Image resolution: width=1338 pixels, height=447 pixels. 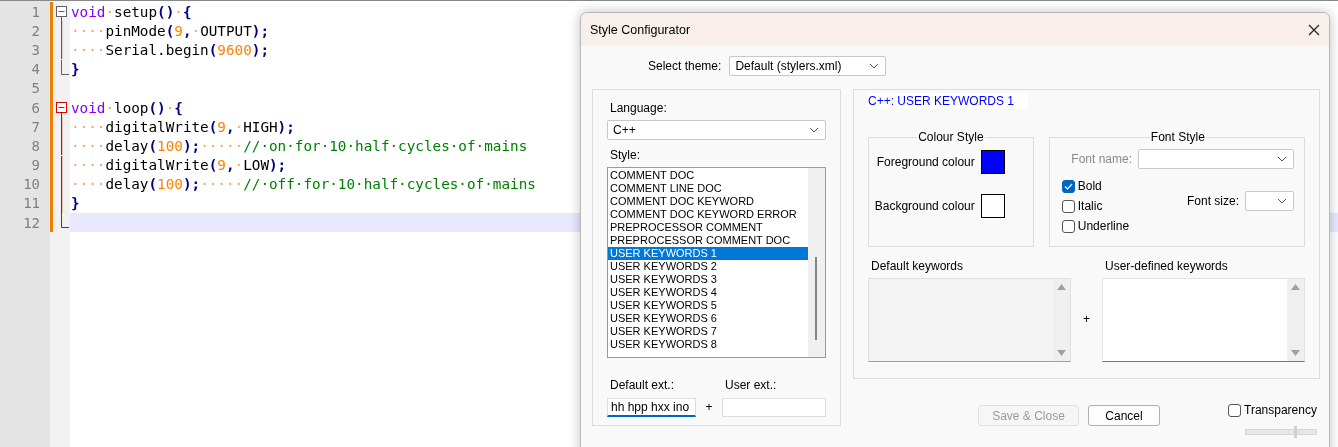 I want to click on line-number: 12, so click(x=31, y=222).